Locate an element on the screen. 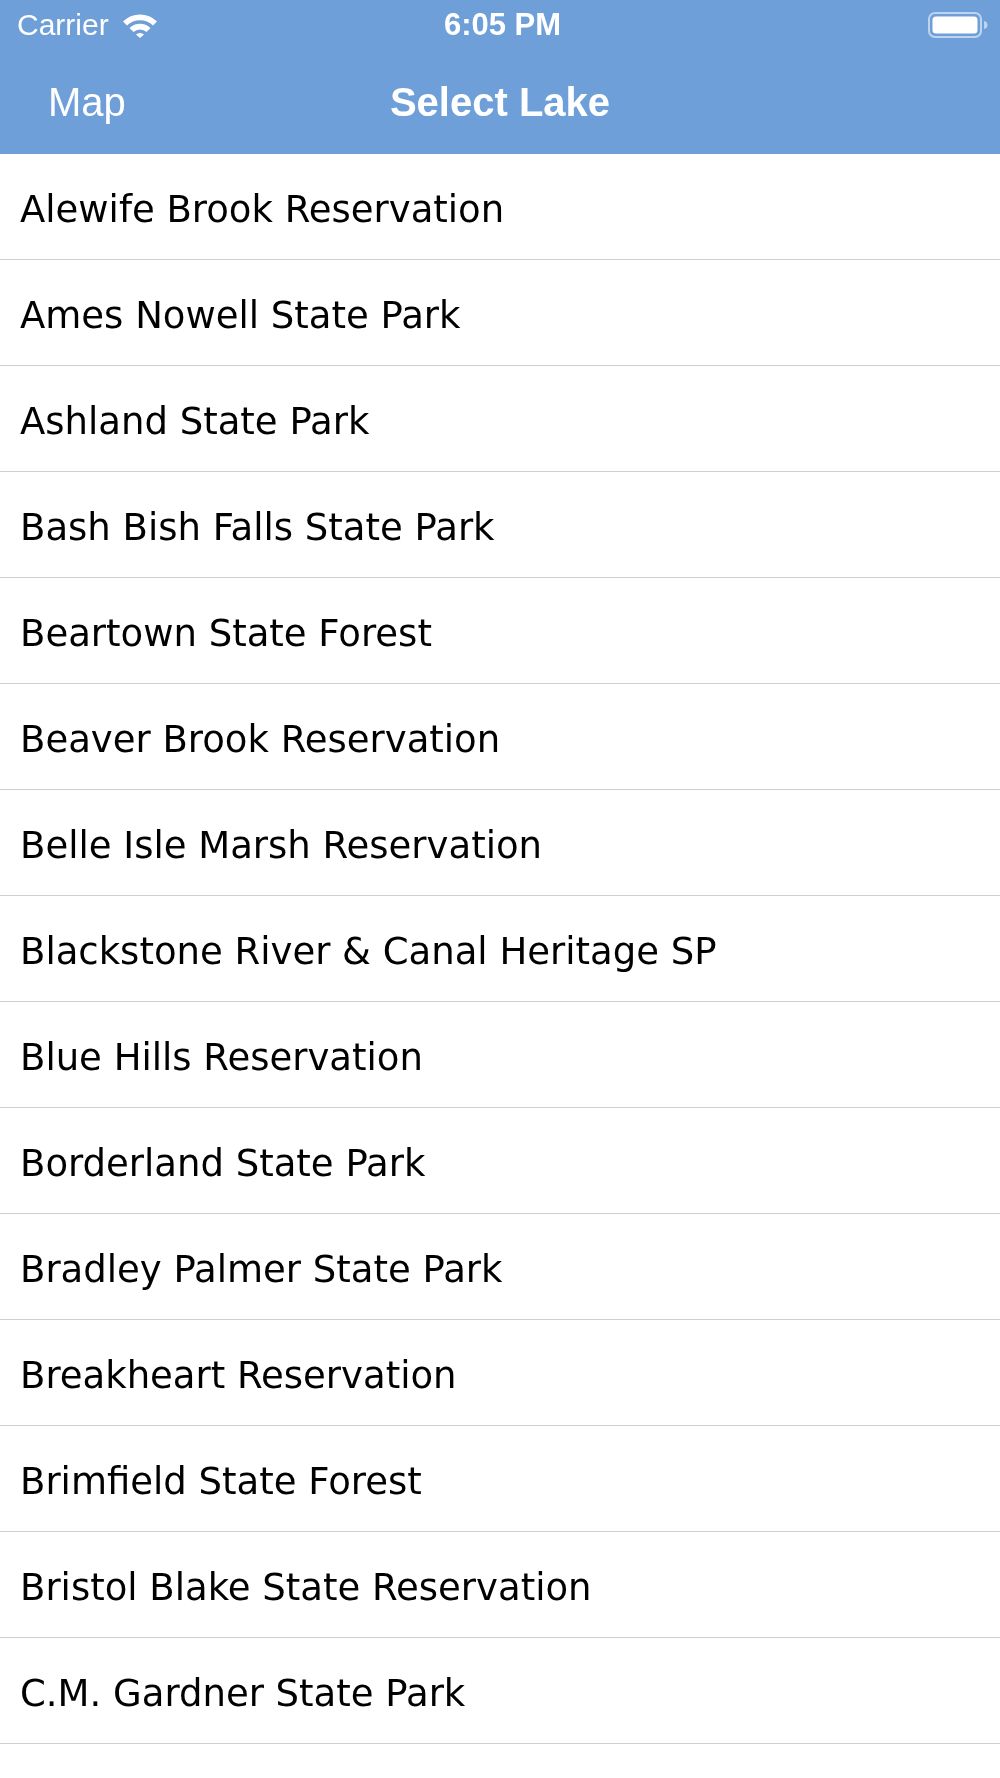 This screenshot has width=1000, height=1778. battery-icon is located at coordinates (958, 25).